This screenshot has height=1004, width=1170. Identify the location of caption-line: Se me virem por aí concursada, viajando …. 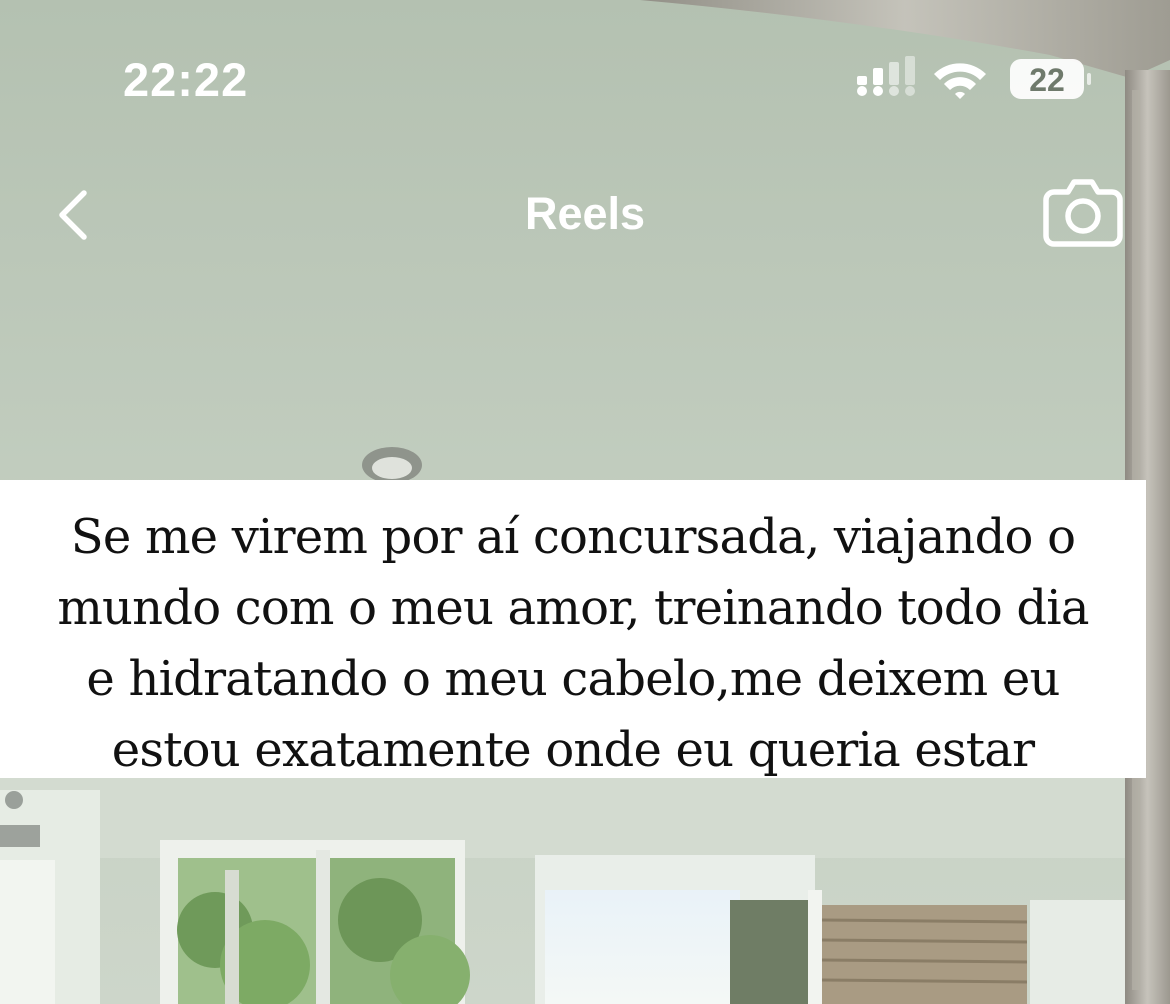
(573, 537).